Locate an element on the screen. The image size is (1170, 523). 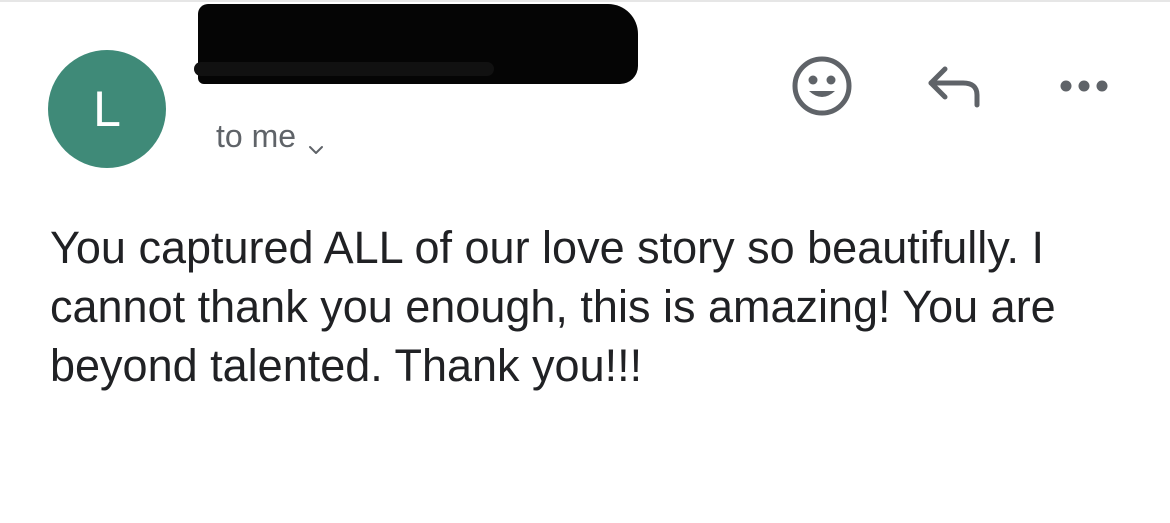
sender-avatar: L is located at coordinates (107, 109).